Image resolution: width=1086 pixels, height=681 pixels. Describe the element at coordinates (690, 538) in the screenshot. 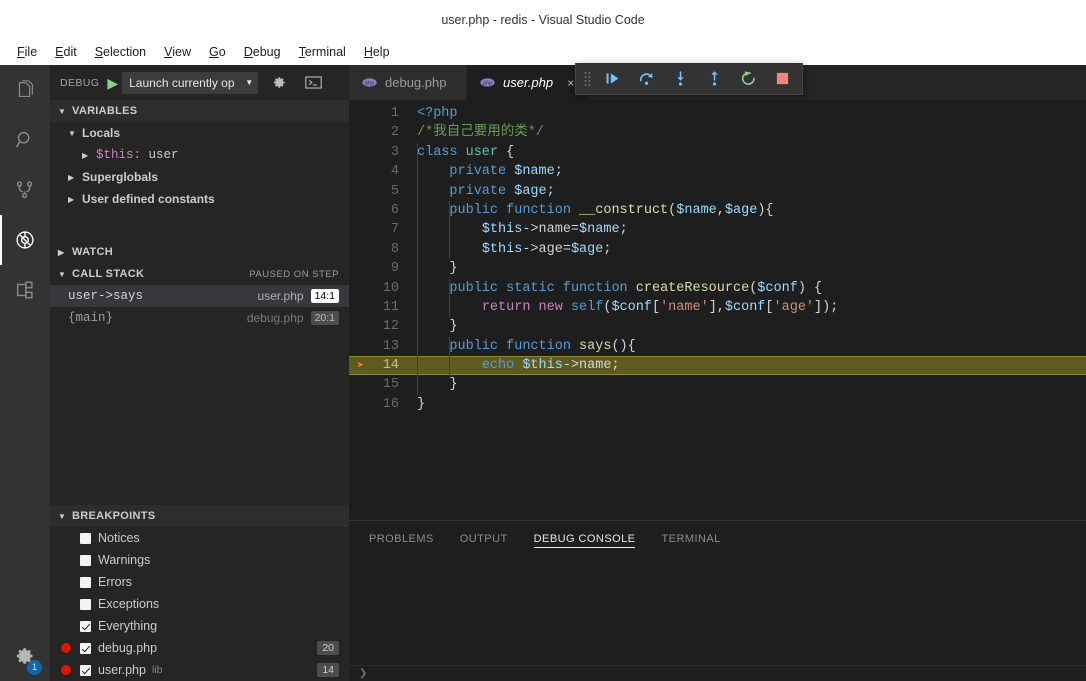

I see `panel-tab-terminal: TERMINAL` at that location.